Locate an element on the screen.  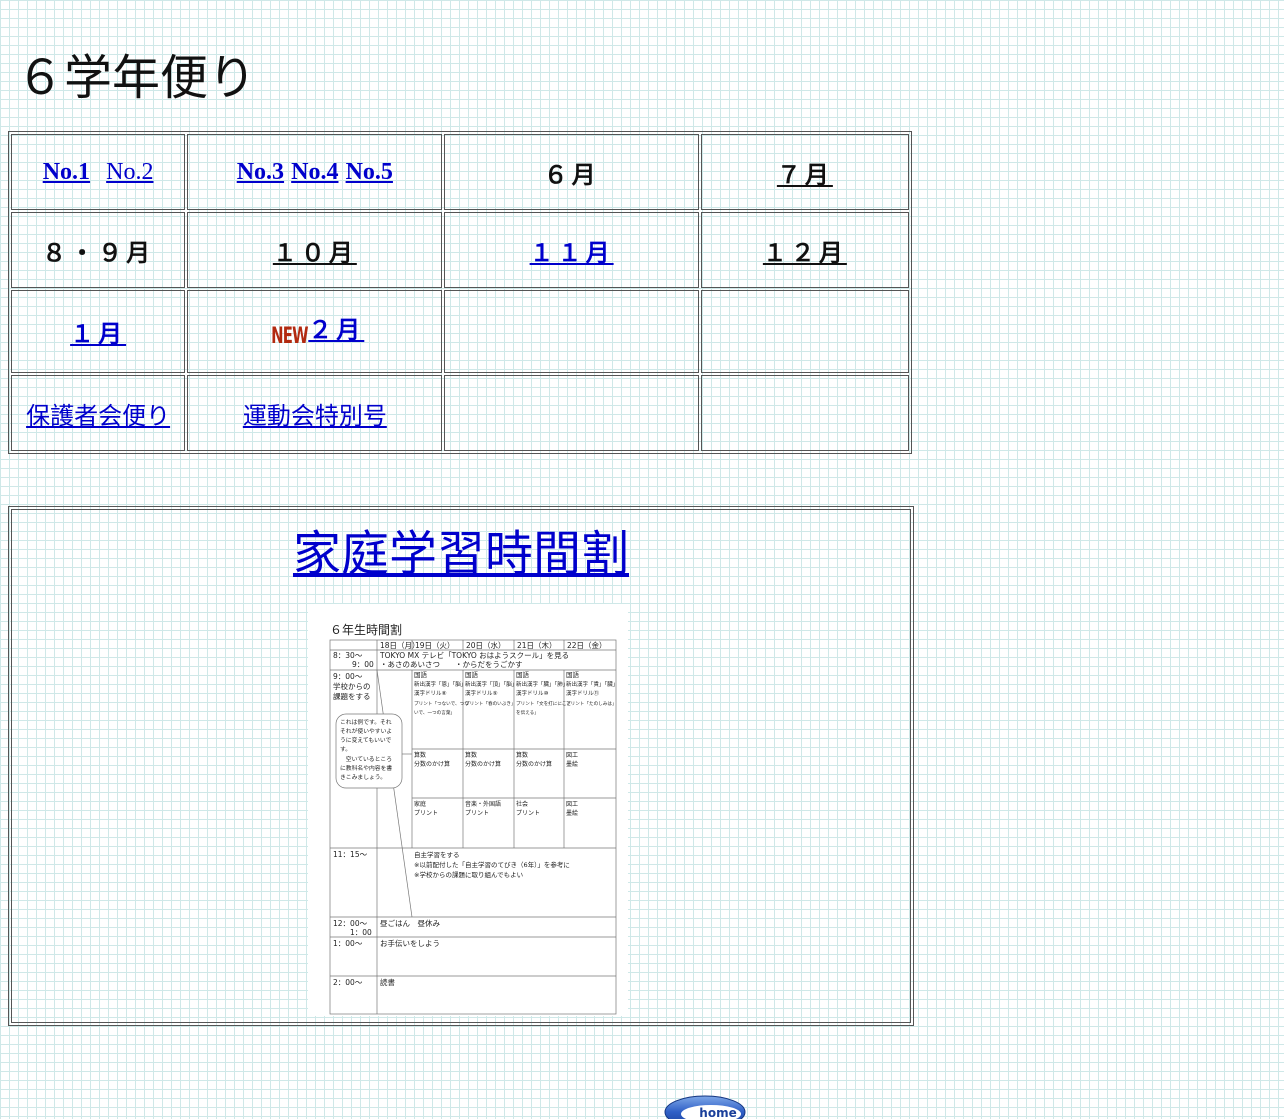
table-cell: 保護者会便り is located at coordinates (98, 413).